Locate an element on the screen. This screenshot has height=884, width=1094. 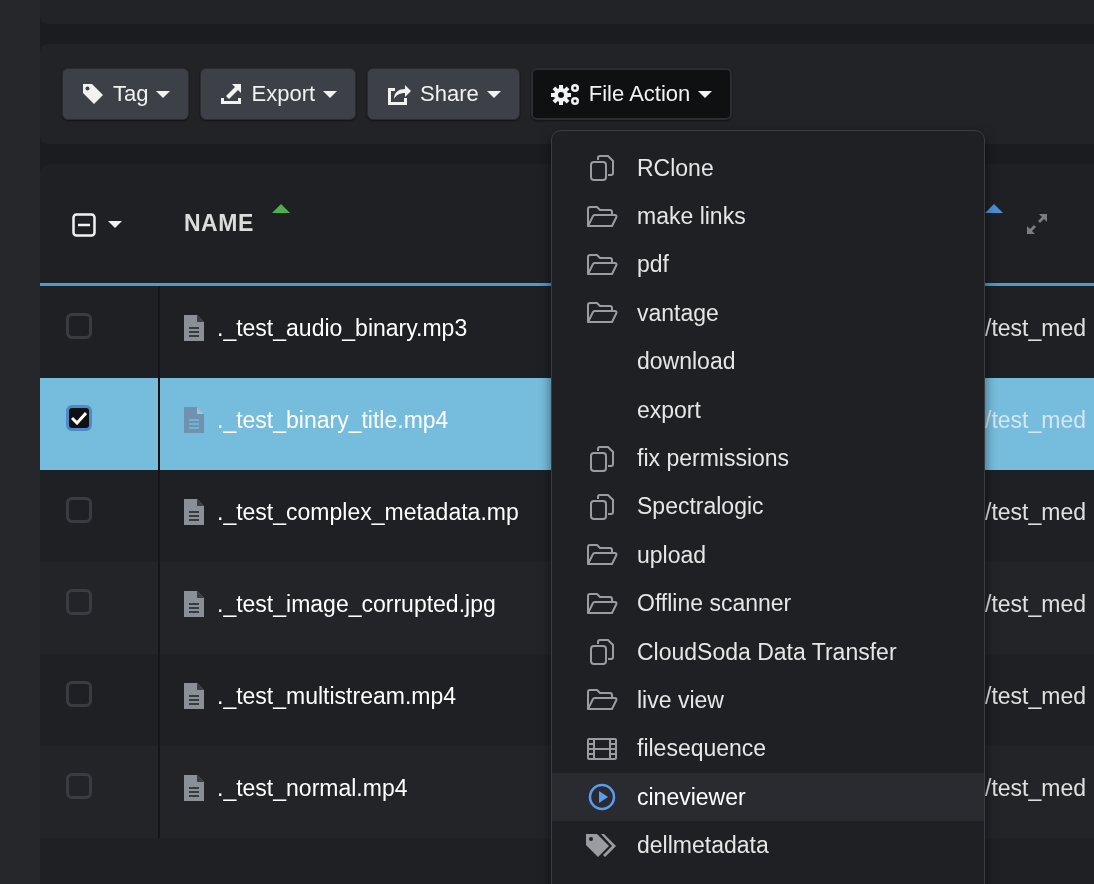
file-name: ._test_complex_metadata.mp is located at coordinates (368, 512).